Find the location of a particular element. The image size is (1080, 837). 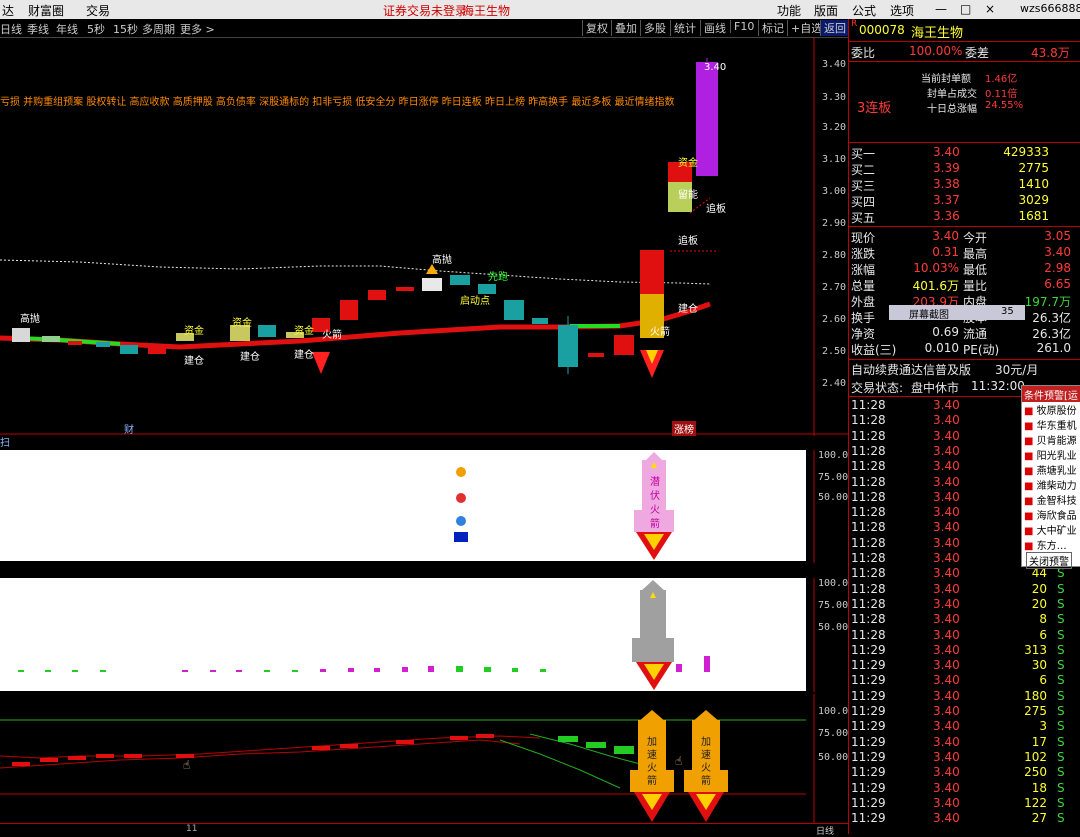

buy-row: 买五 3.36 1681 is located at coordinates (964, 217).